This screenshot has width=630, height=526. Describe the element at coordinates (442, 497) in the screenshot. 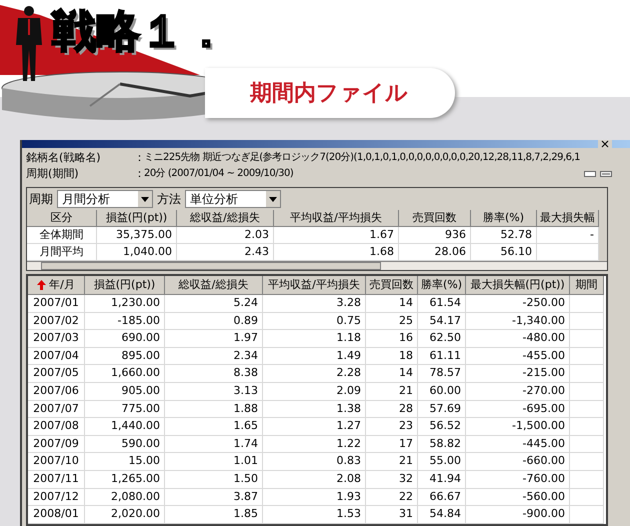

I see `table-cell: 66.67` at that location.